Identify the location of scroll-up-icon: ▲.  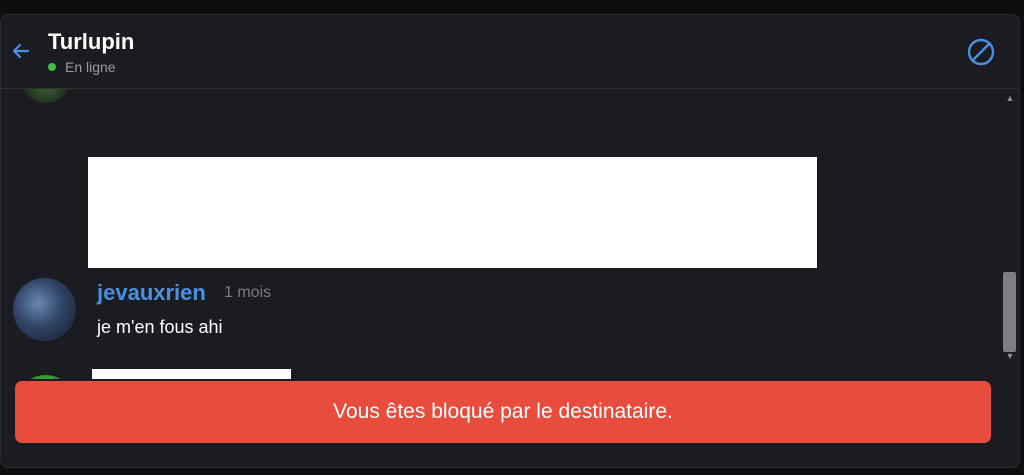
(1010, 98).